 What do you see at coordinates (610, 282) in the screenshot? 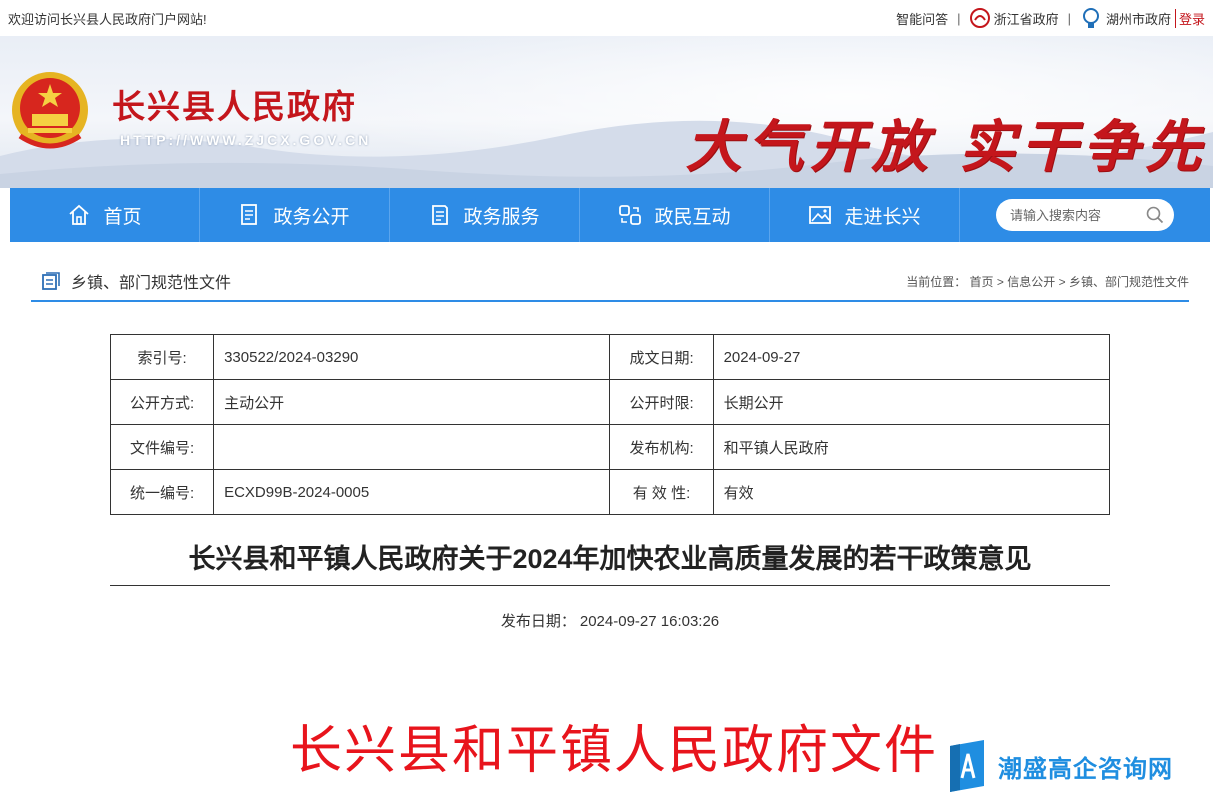
I see `breadcrumb-bar: 乡镇、部门规范性文件 当前位置： 首页 > 信息公开 > 乡镇、部门规范性文件` at bounding box center [610, 282].